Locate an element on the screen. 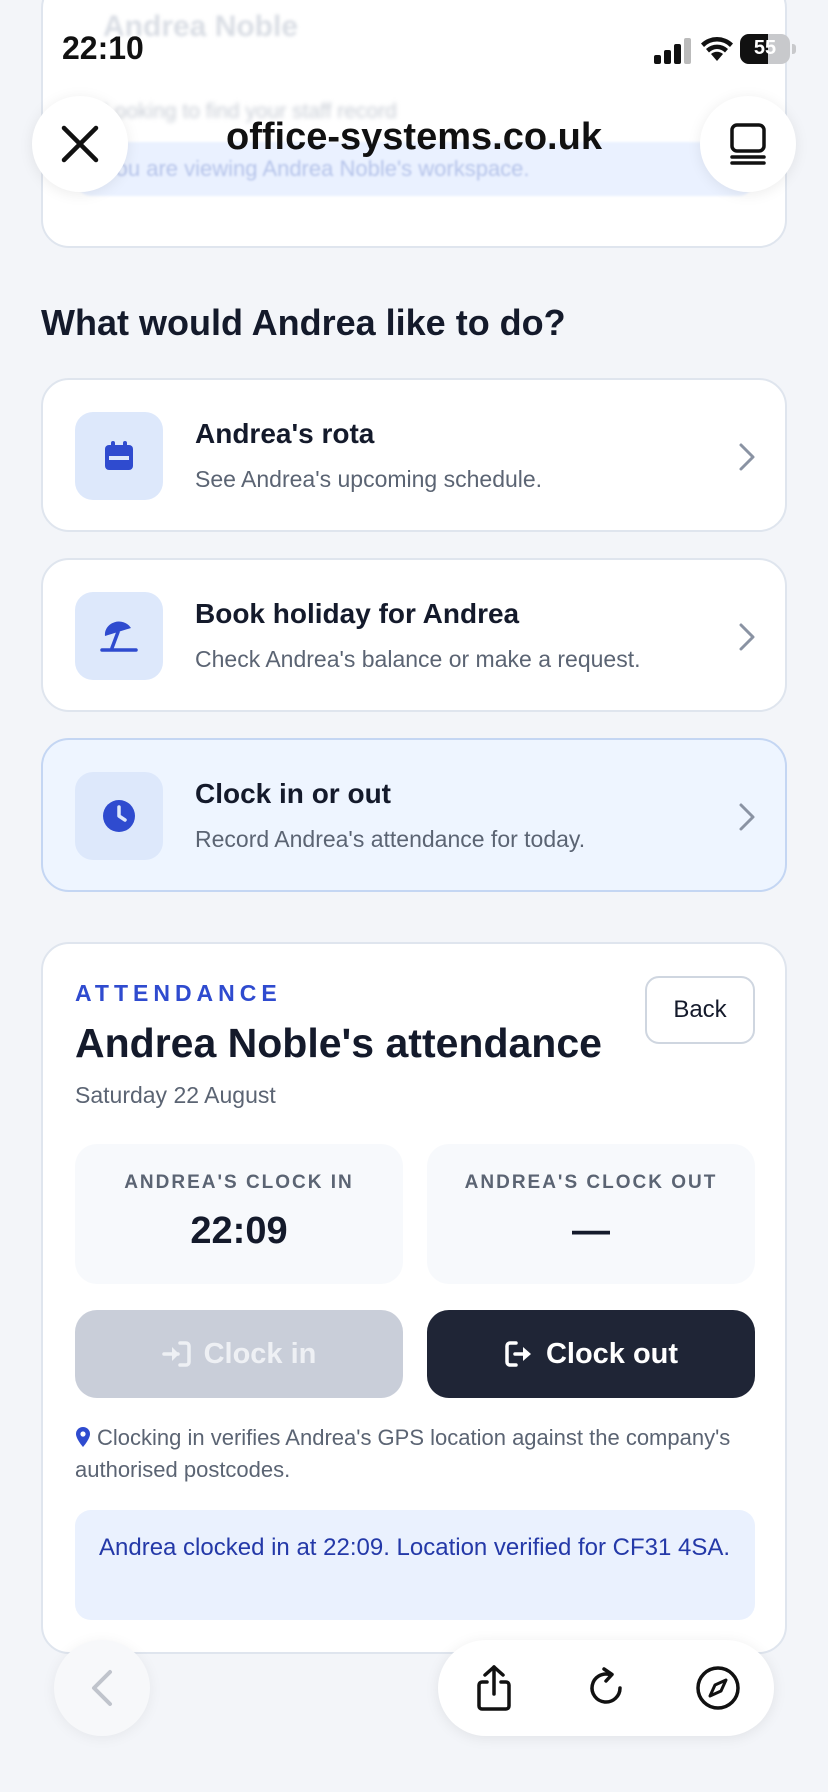  sign-out-icon is located at coordinates (518, 1354).